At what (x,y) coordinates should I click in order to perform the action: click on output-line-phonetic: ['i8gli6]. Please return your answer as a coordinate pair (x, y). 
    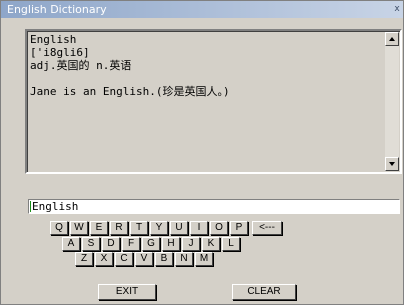
    Looking at the image, I should click on (60, 52).